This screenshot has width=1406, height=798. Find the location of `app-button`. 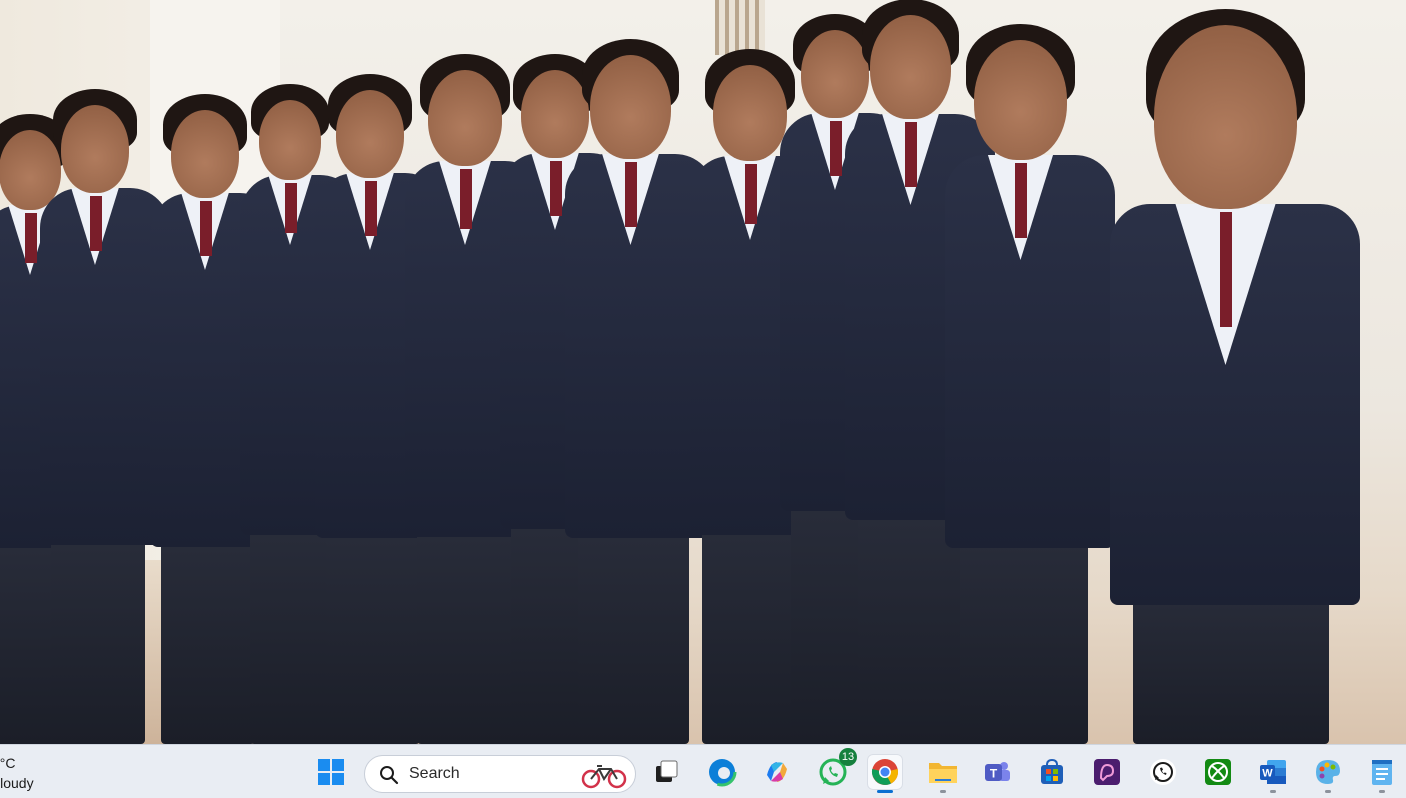

app-button is located at coordinates (1107, 772).